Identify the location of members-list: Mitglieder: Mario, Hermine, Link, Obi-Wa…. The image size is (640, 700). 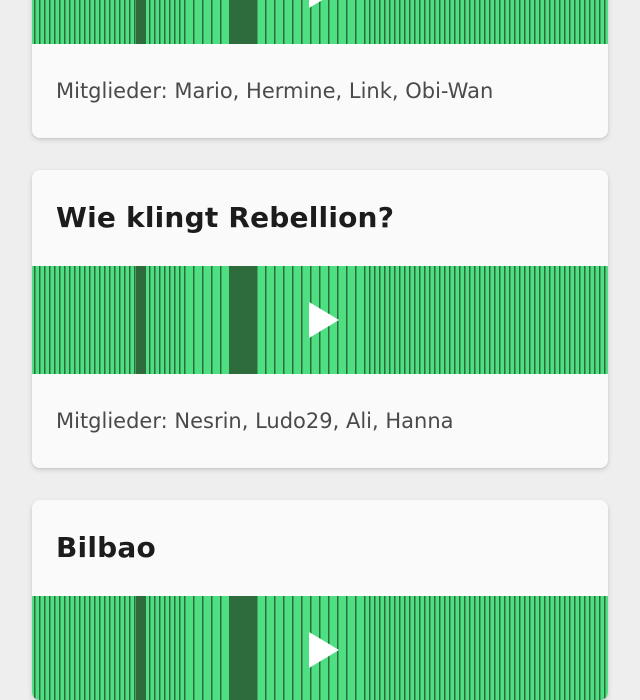
(275, 91).